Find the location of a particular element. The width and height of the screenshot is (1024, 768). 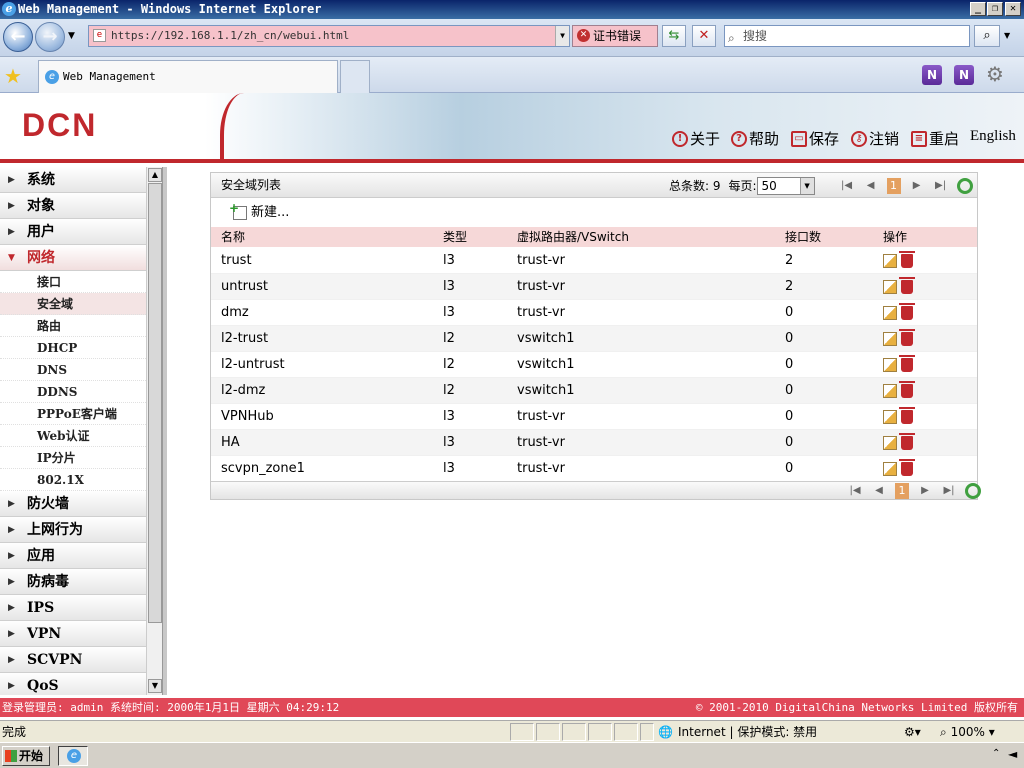

onenote-icon: N is located at coordinates (932, 75).